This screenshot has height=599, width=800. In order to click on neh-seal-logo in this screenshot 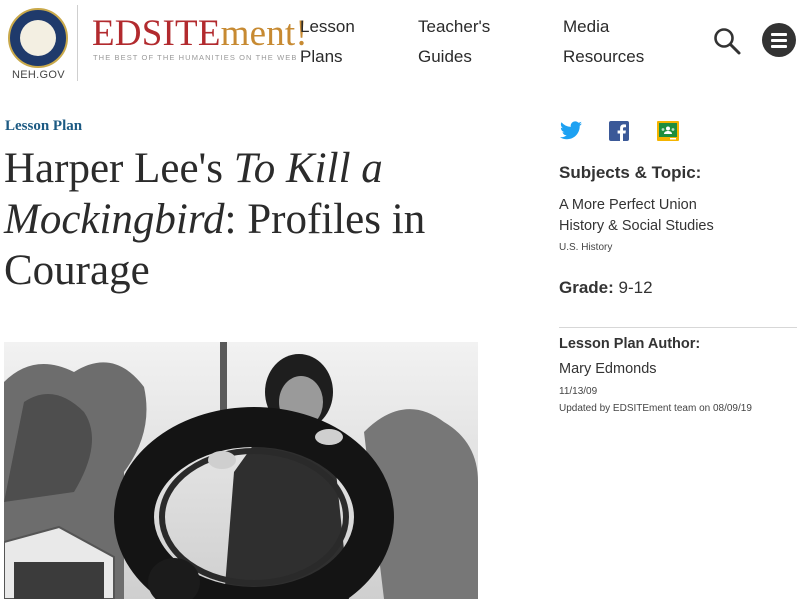, I will do `click(38, 38)`.